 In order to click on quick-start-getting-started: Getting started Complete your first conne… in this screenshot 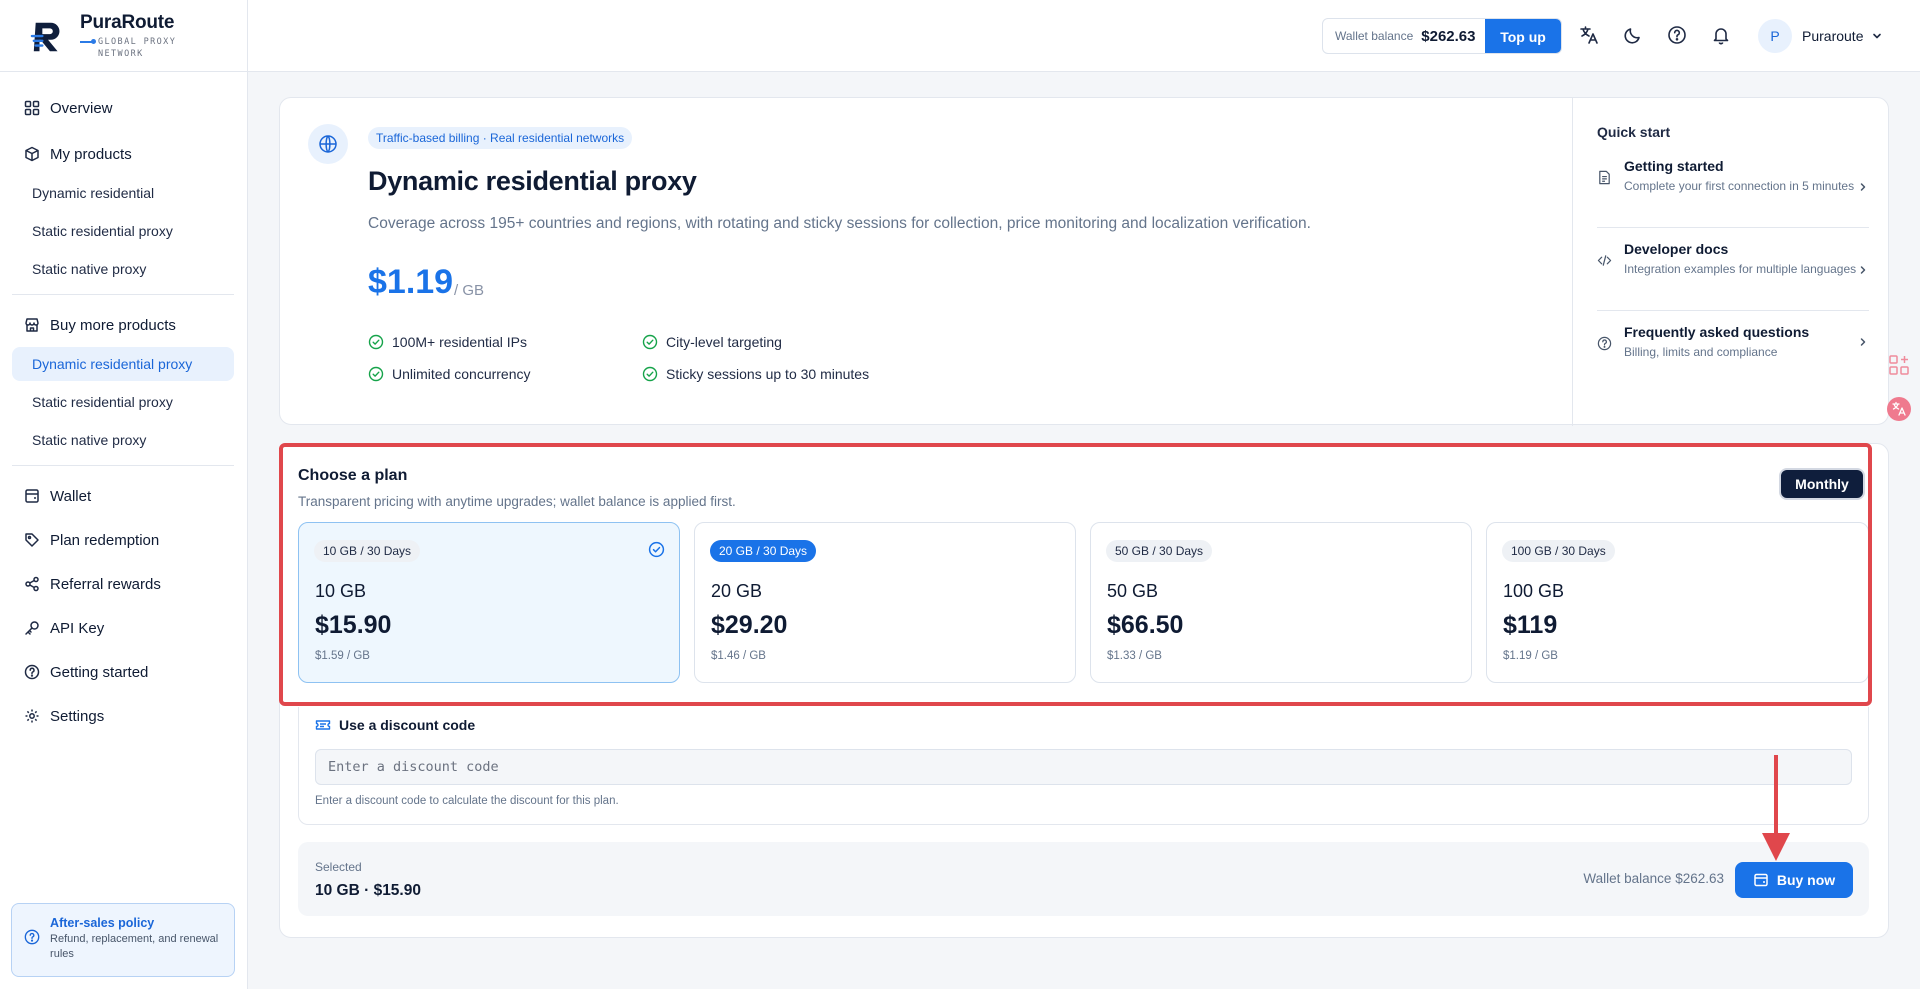, I will do `click(1733, 193)`.